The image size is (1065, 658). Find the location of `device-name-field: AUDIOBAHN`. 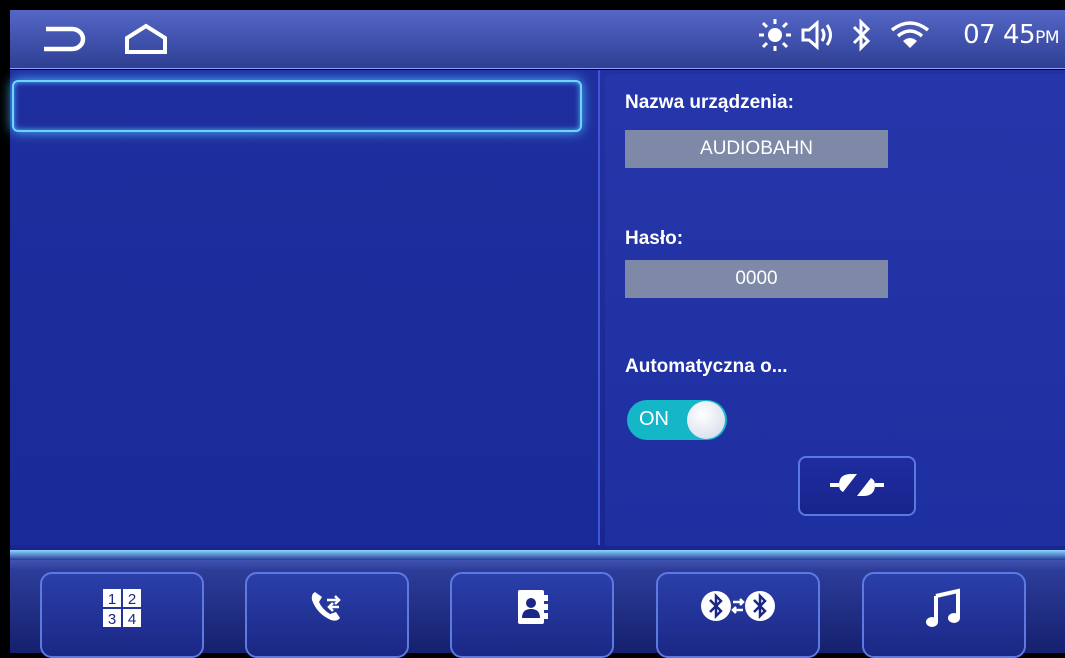

device-name-field: AUDIOBAHN is located at coordinates (756, 149).